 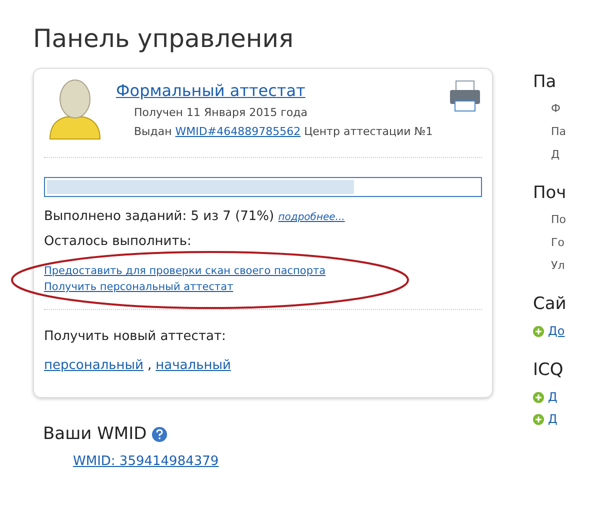 What do you see at coordinates (558, 131) in the screenshot?
I see `sidebar-text: Па` at bounding box center [558, 131].